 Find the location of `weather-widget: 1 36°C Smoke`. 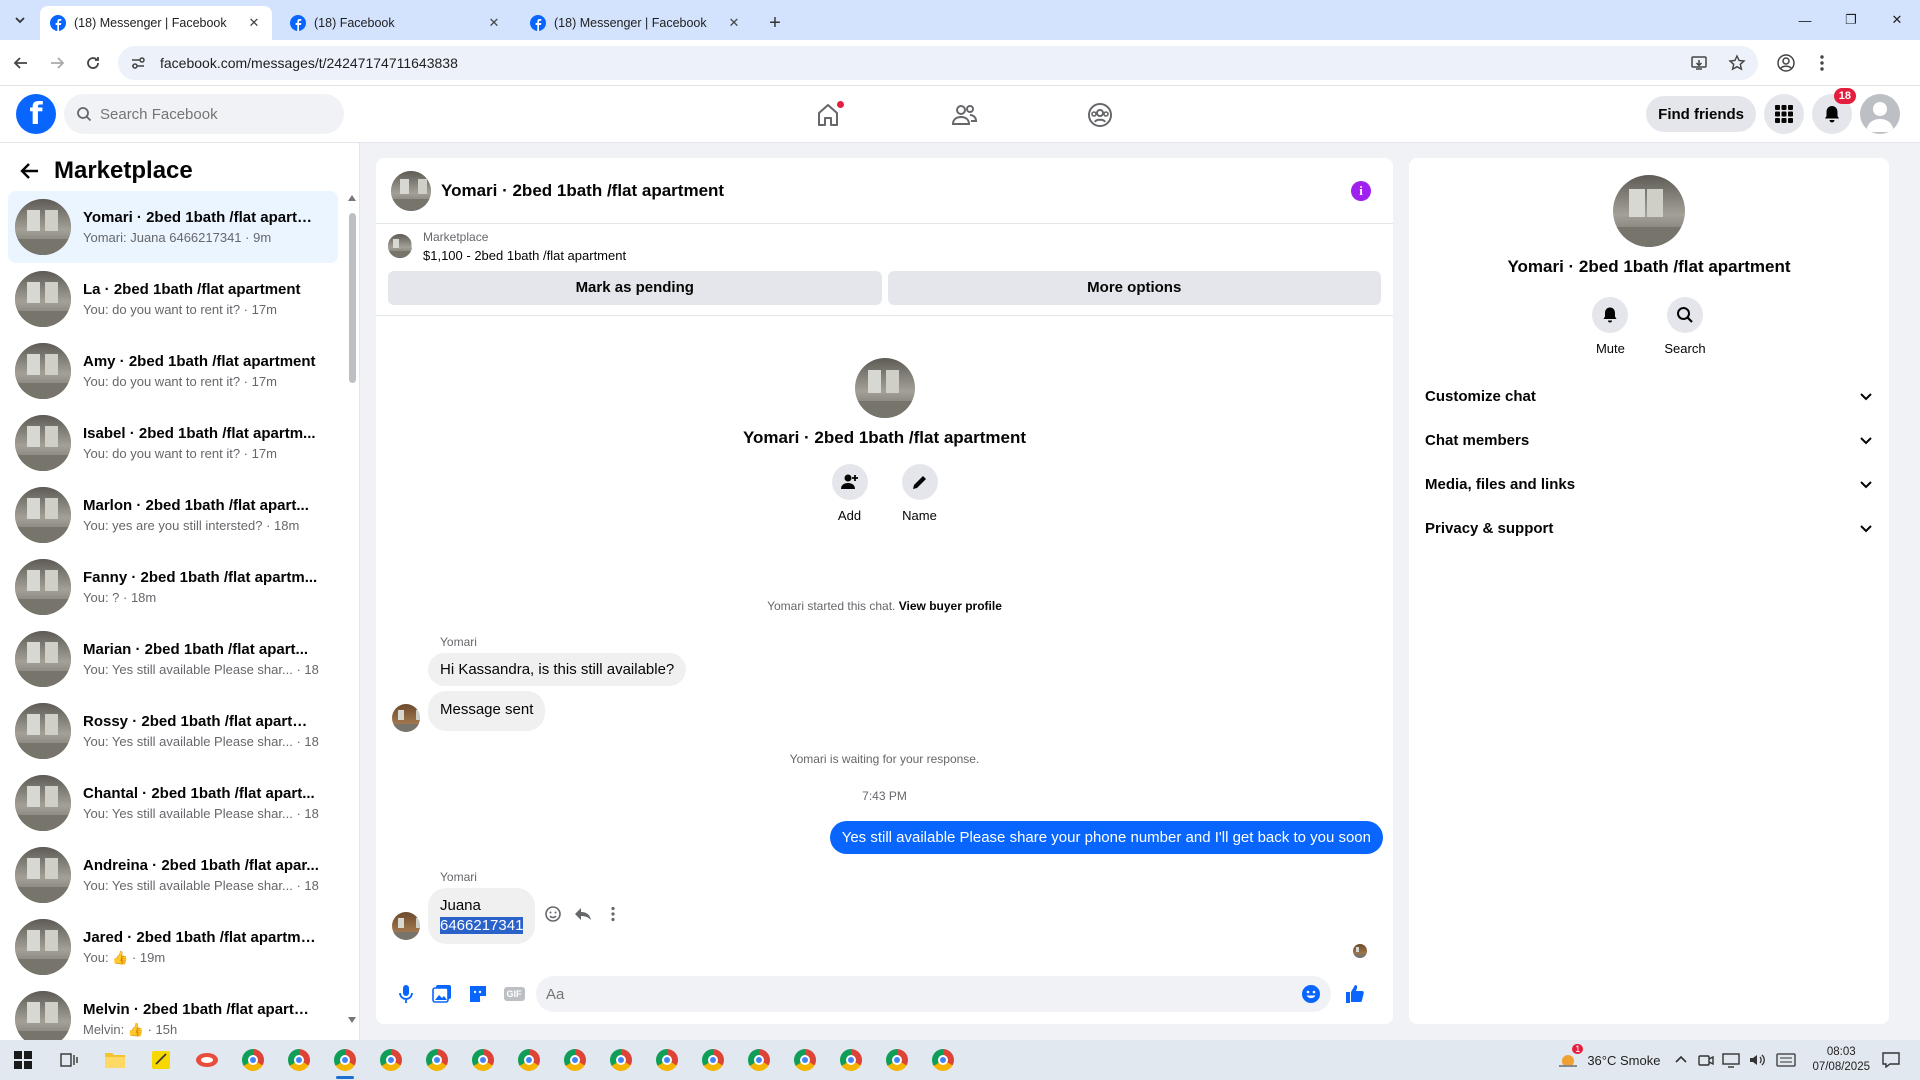

weather-widget: 1 36°C Smoke is located at coordinates (1608, 1057).